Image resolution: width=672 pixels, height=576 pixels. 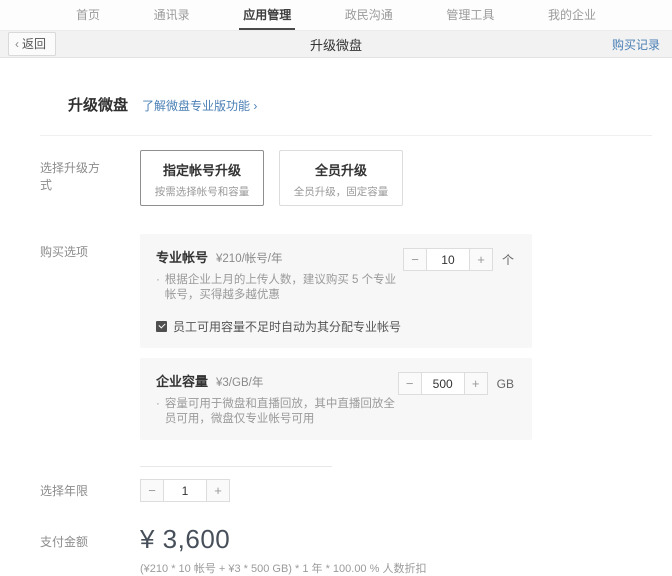 I want to click on page-title: 升级微盘, so click(x=335, y=45).